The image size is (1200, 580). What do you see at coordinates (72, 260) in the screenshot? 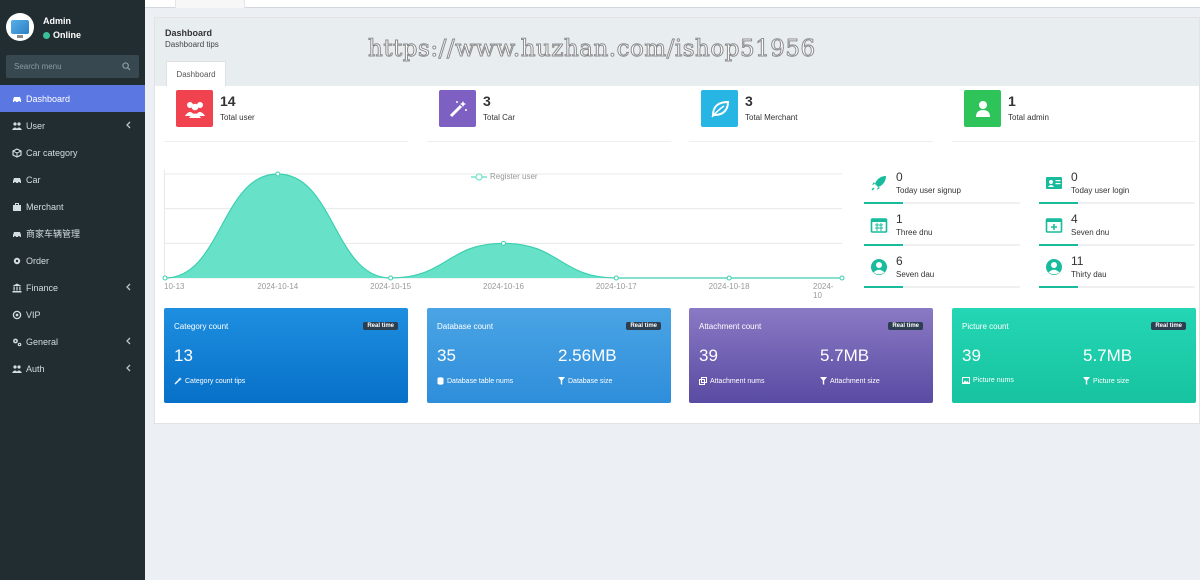
I see `sidebar-item-order: Order` at bounding box center [72, 260].